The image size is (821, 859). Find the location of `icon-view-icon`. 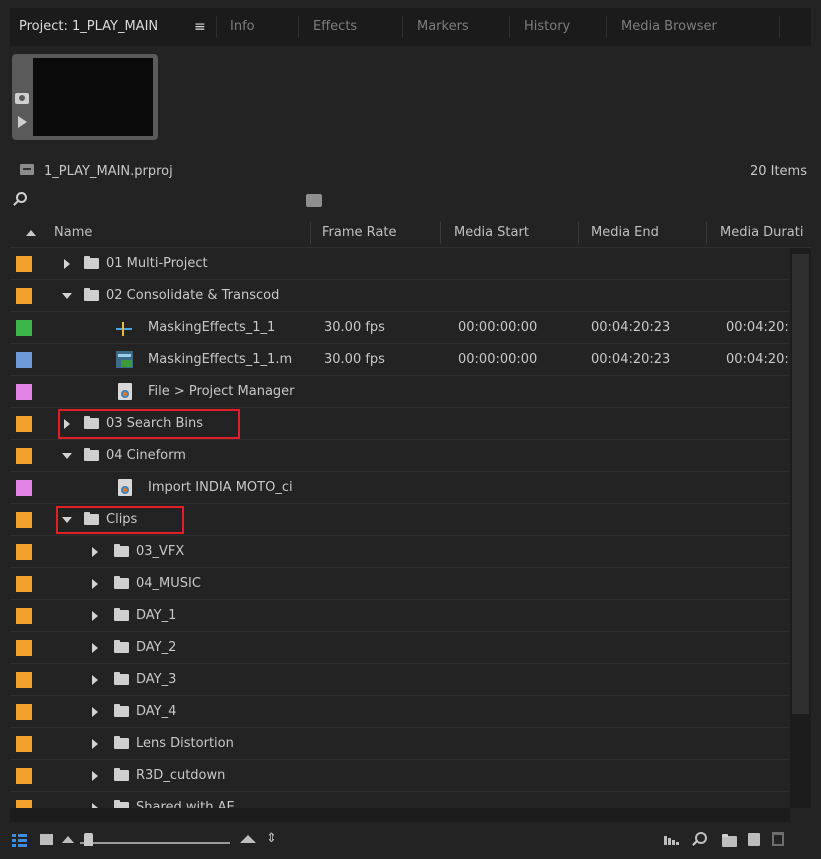

icon-view-icon is located at coordinates (46, 839).